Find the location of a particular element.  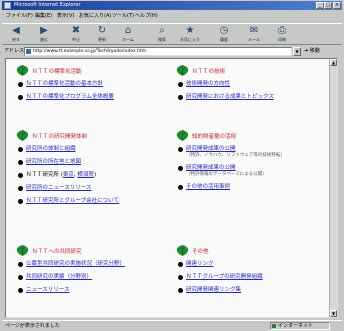

link: 研究開発における成果とトピックス is located at coordinates (230, 97).